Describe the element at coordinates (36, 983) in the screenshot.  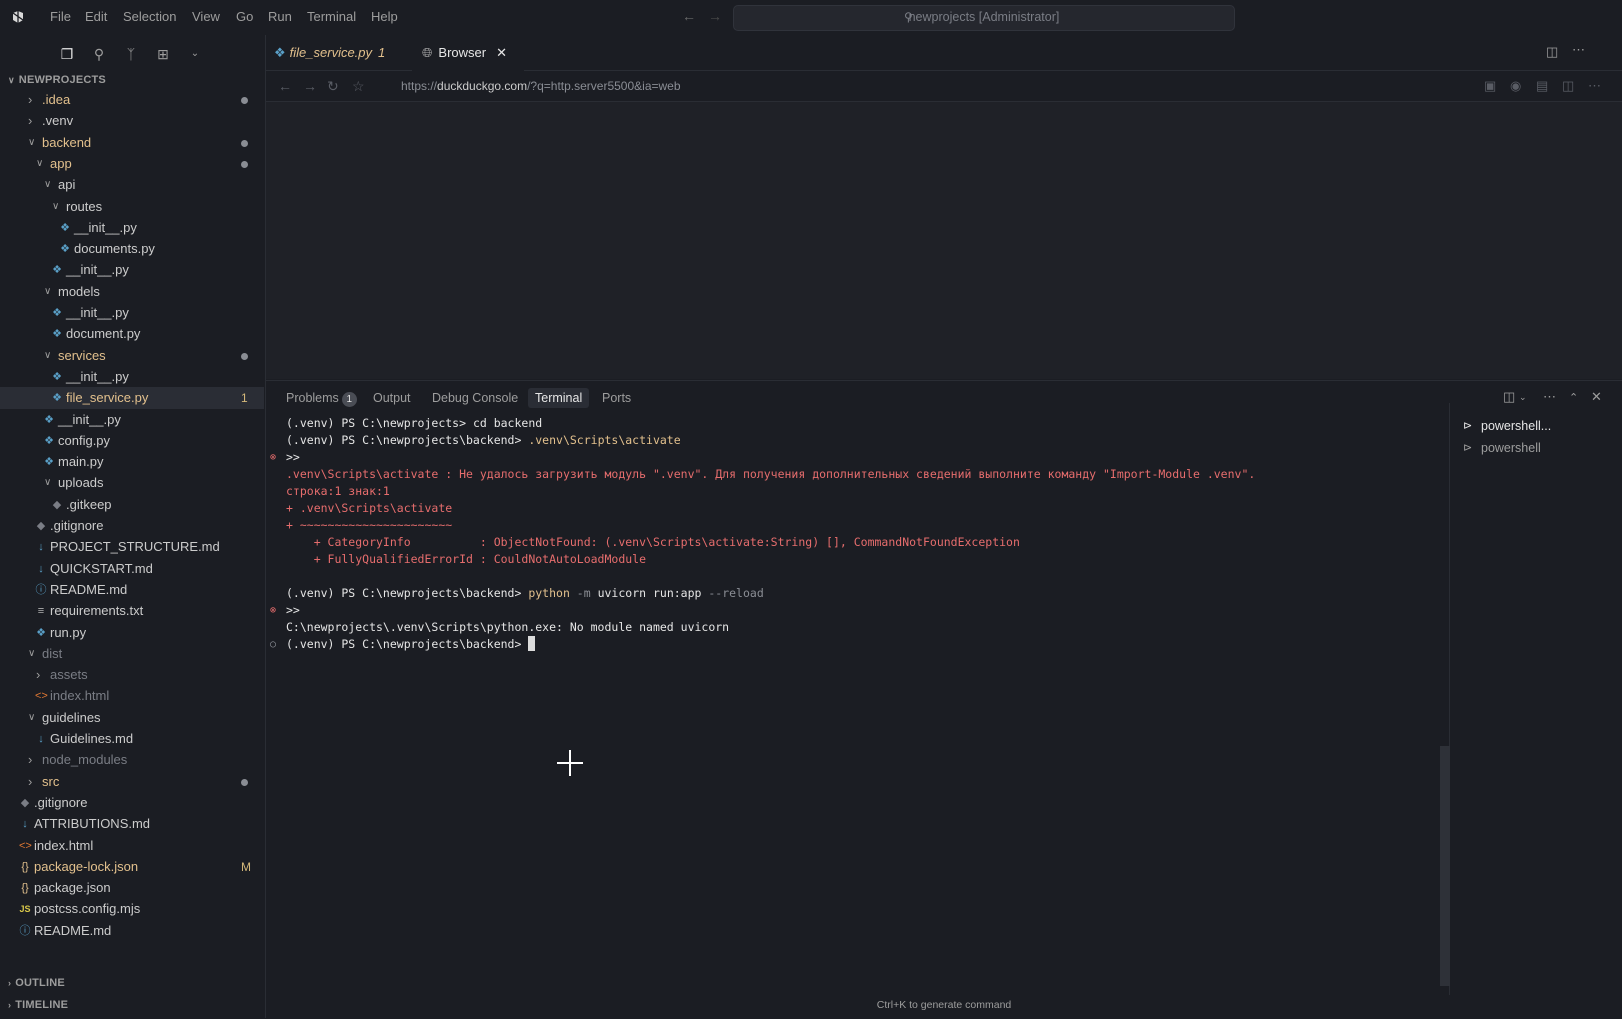
I see `outline-header: › OUTLINE` at that location.